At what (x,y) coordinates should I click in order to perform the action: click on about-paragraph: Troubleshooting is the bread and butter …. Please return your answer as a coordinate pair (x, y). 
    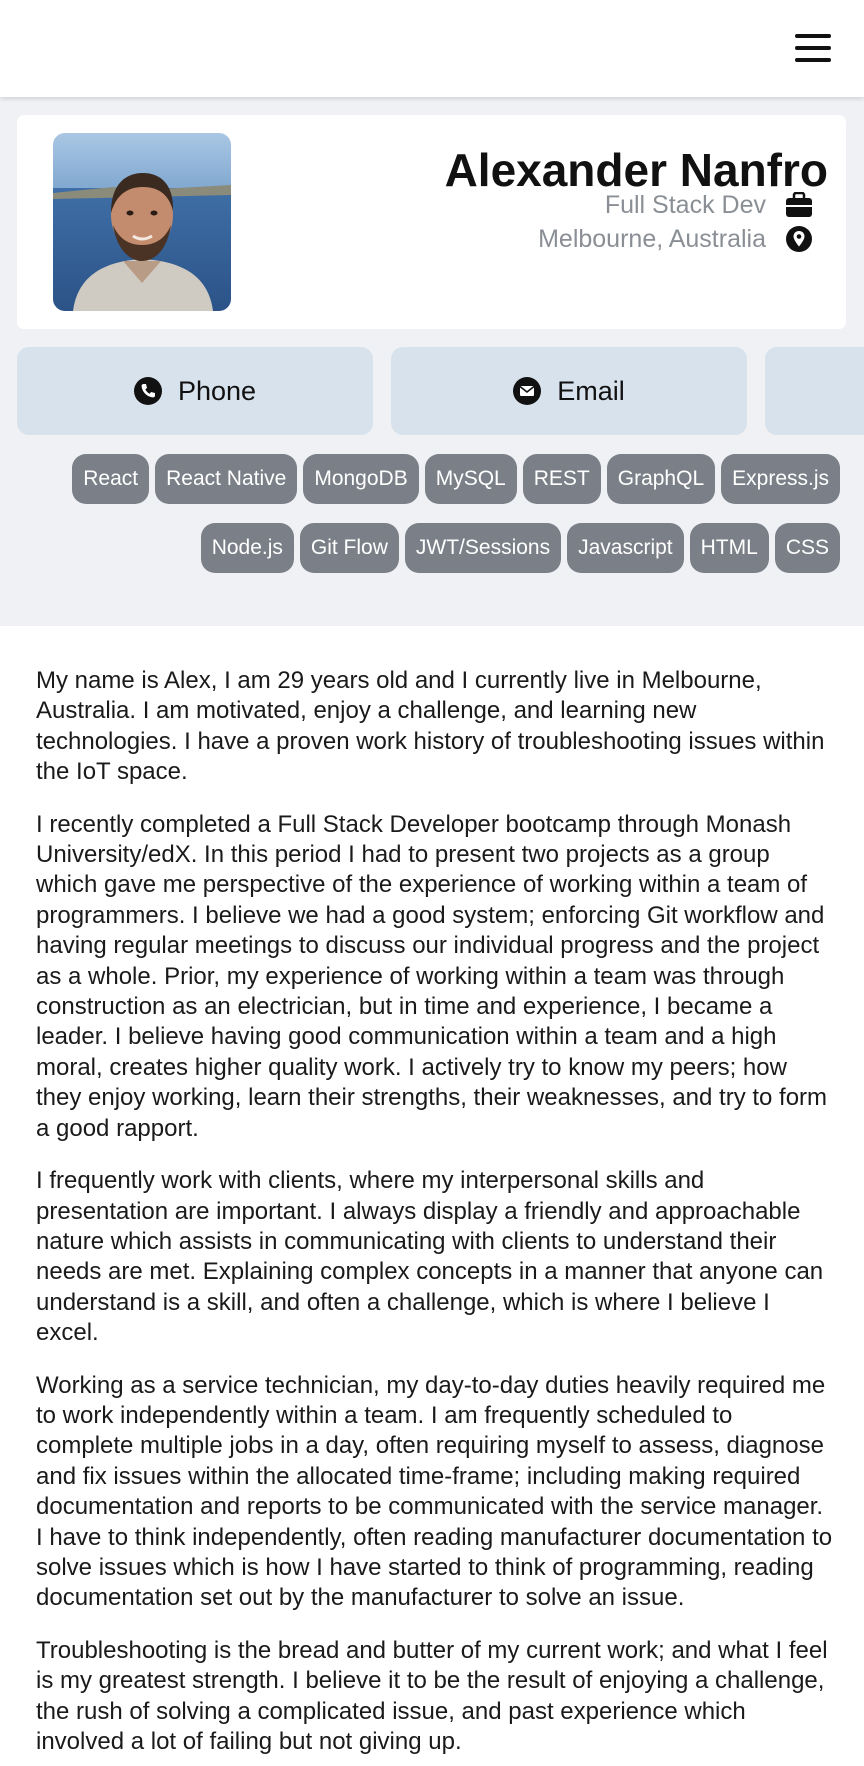
    Looking at the image, I should click on (432, 1695).